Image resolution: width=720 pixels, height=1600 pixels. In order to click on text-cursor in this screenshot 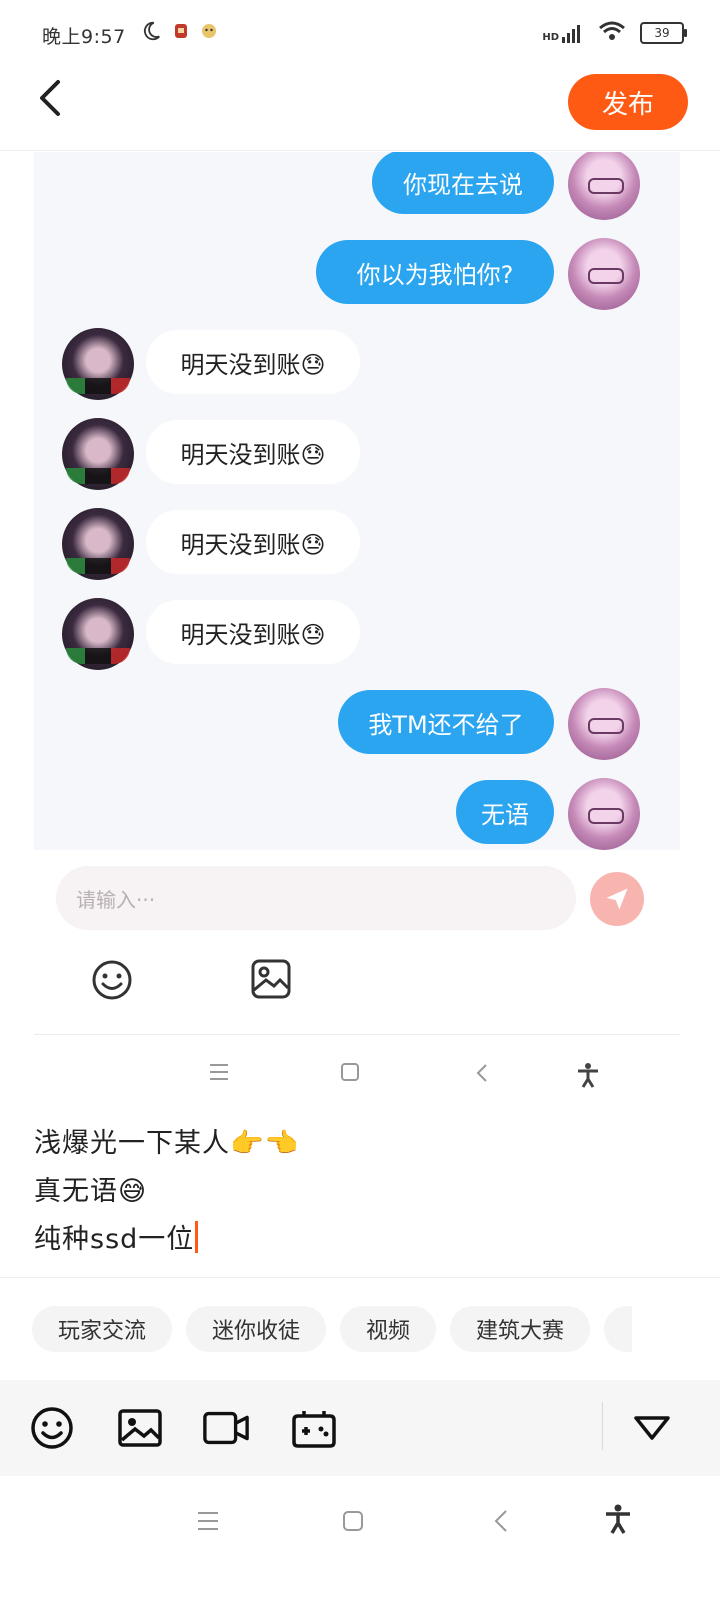, I will do `click(197, 1237)`.